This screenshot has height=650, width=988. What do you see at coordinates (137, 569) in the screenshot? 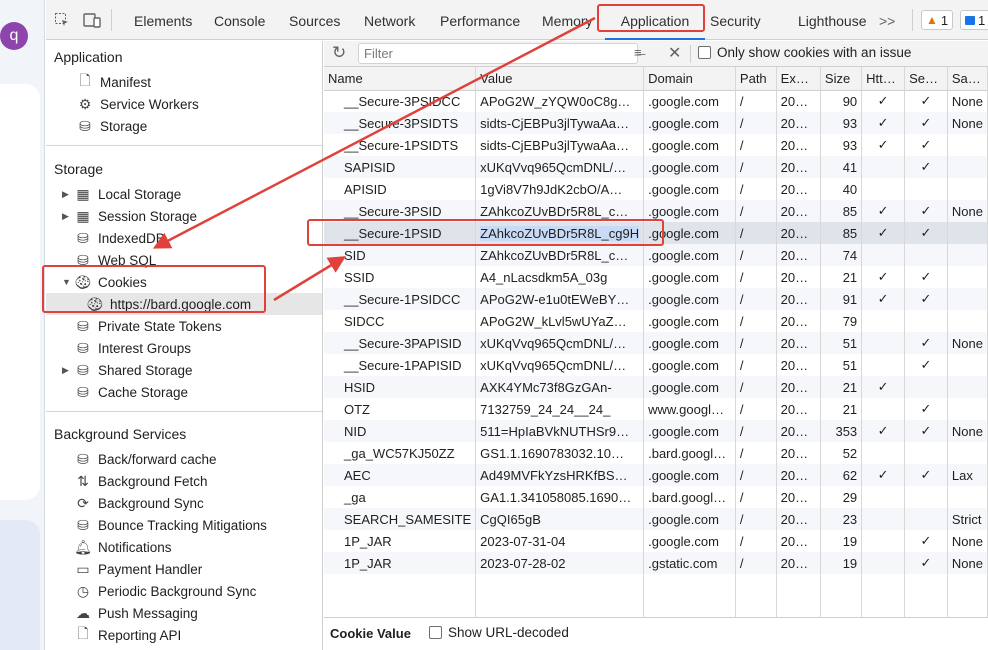
I see `sidebar-item-payment-handler: ▭ Payment Handler` at bounding box center [137, 569].